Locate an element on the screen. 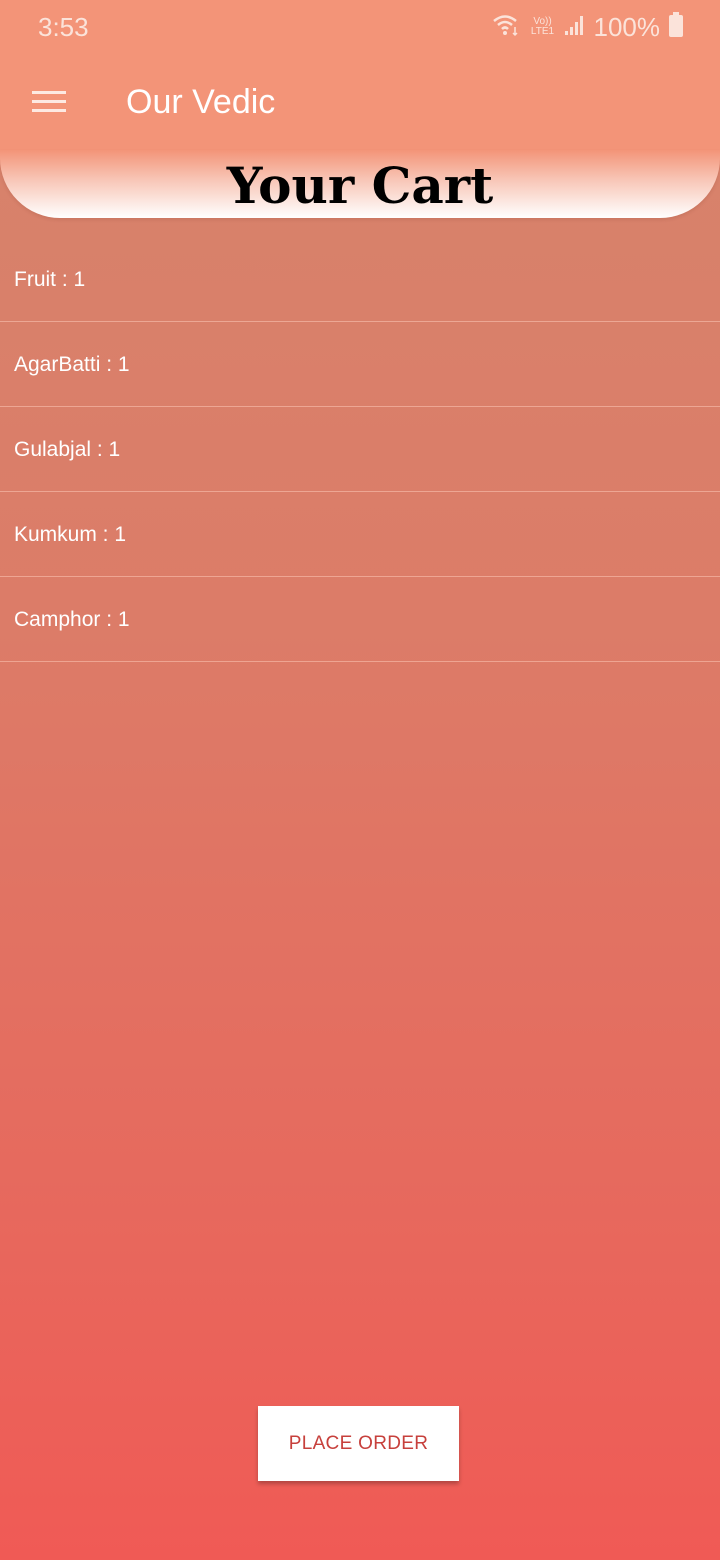 The height and width of the screenshot is (1560, 720). app-bar: Our Vedic is located at coordinates (360, 102).